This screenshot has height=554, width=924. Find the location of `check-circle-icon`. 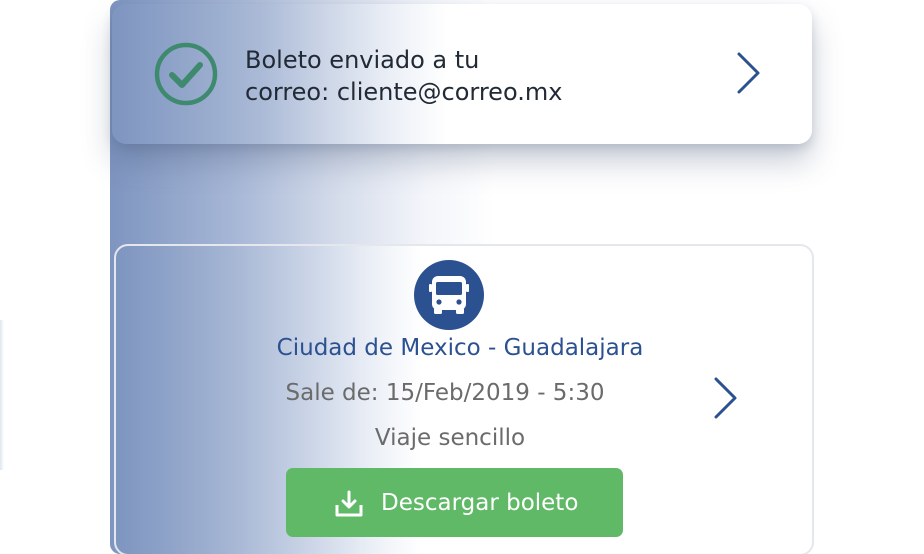

check-circle-icon is located at coordinates (186, 74).